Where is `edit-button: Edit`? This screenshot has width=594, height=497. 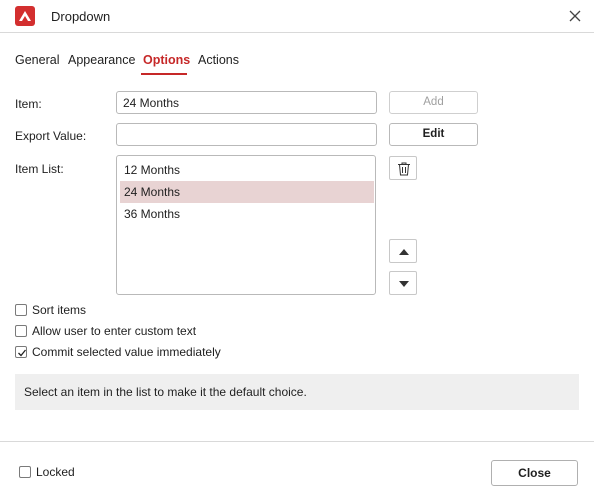 edit-button: Edit is located at coordinates (433, 134).